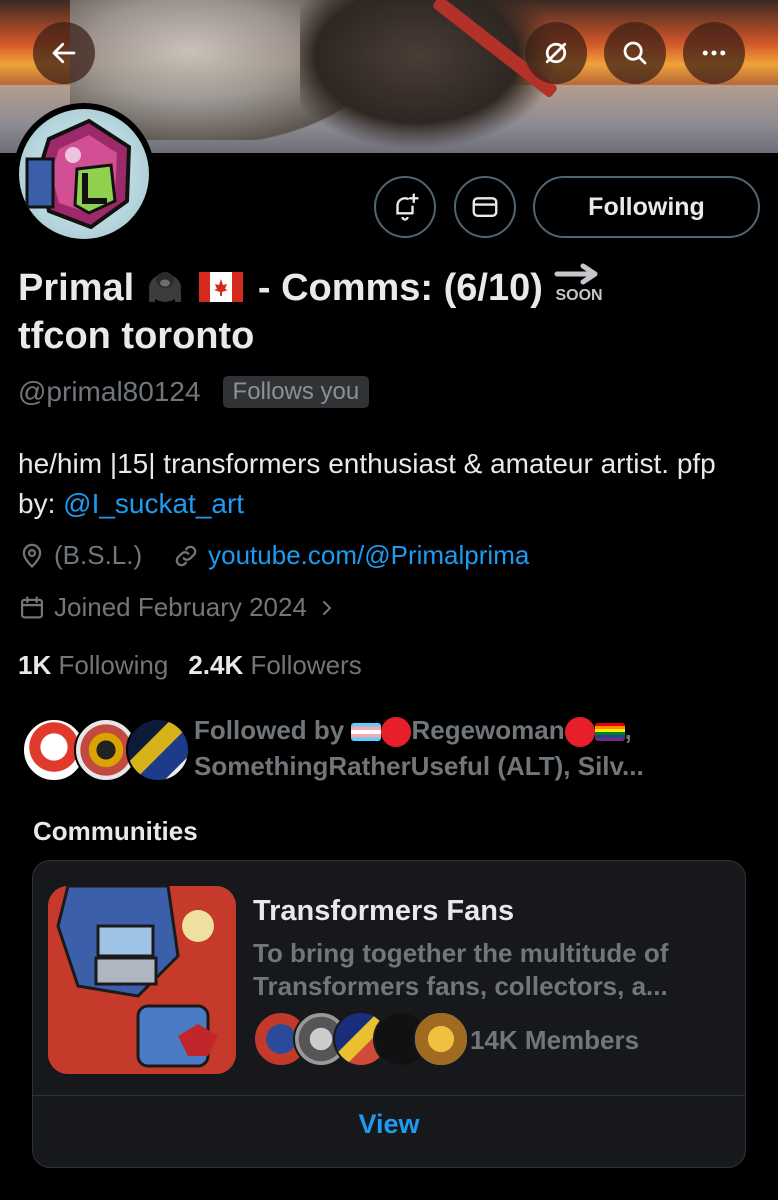 The width and height of the screenshot is (778, 1200). Describe the element at coordinates (366, 732) in the screenshot. I see `trans-flag-icon` at that location.